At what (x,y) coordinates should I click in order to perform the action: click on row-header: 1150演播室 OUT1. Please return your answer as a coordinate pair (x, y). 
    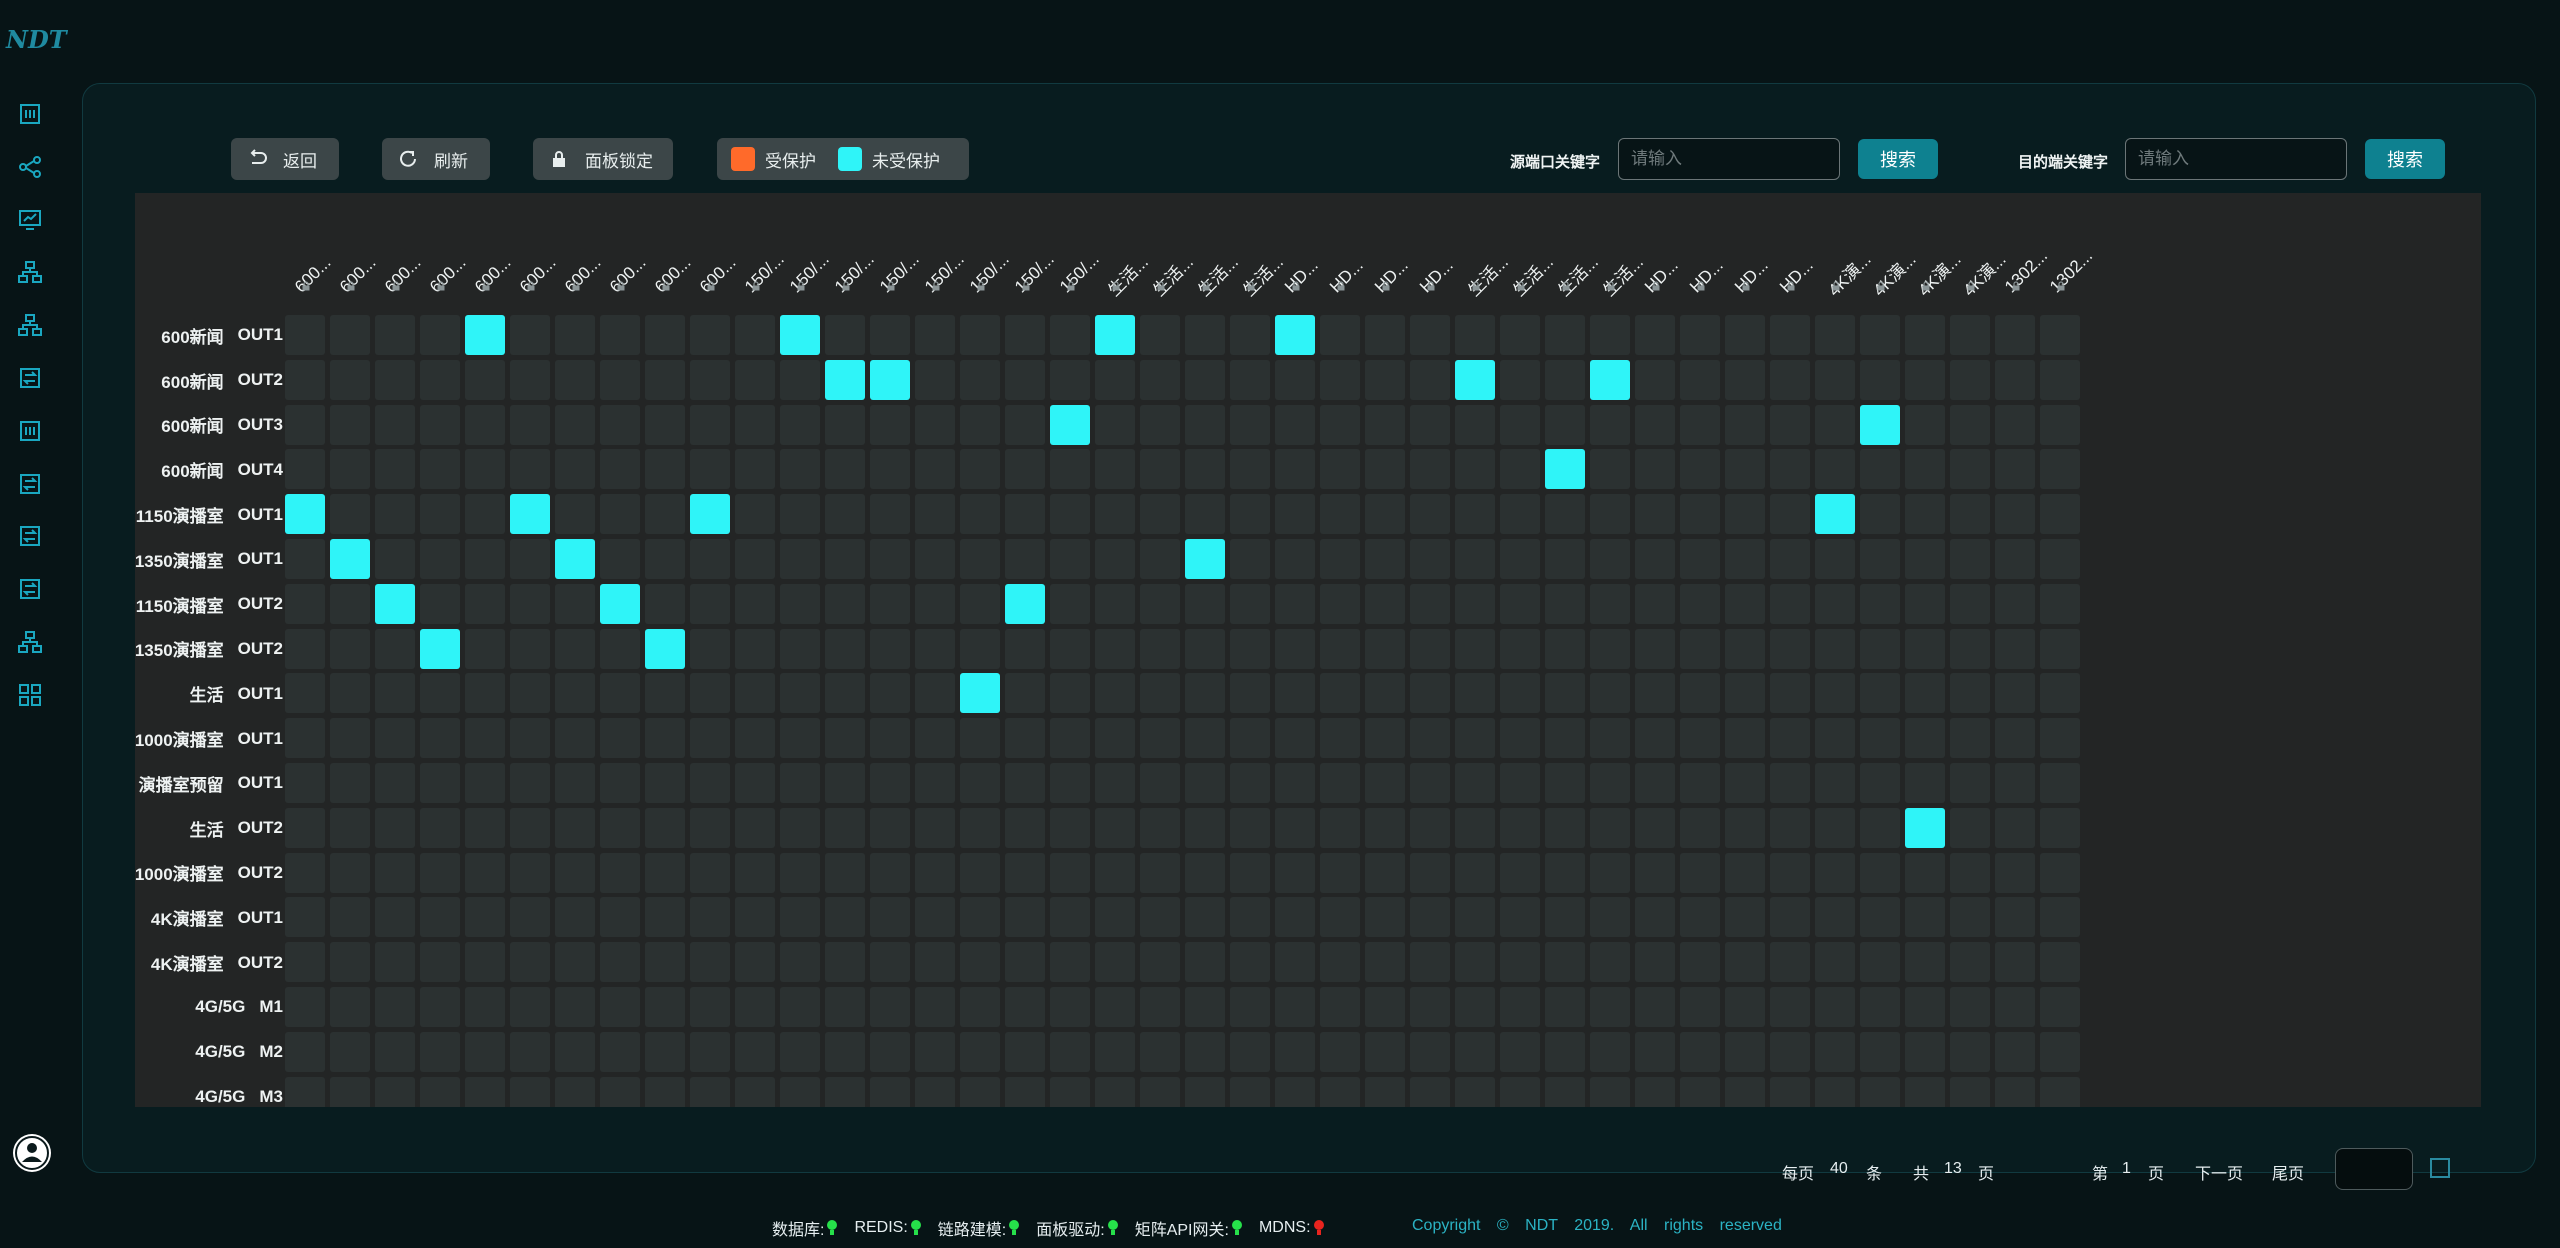
    Looking at the image, I should click on (209, 514).